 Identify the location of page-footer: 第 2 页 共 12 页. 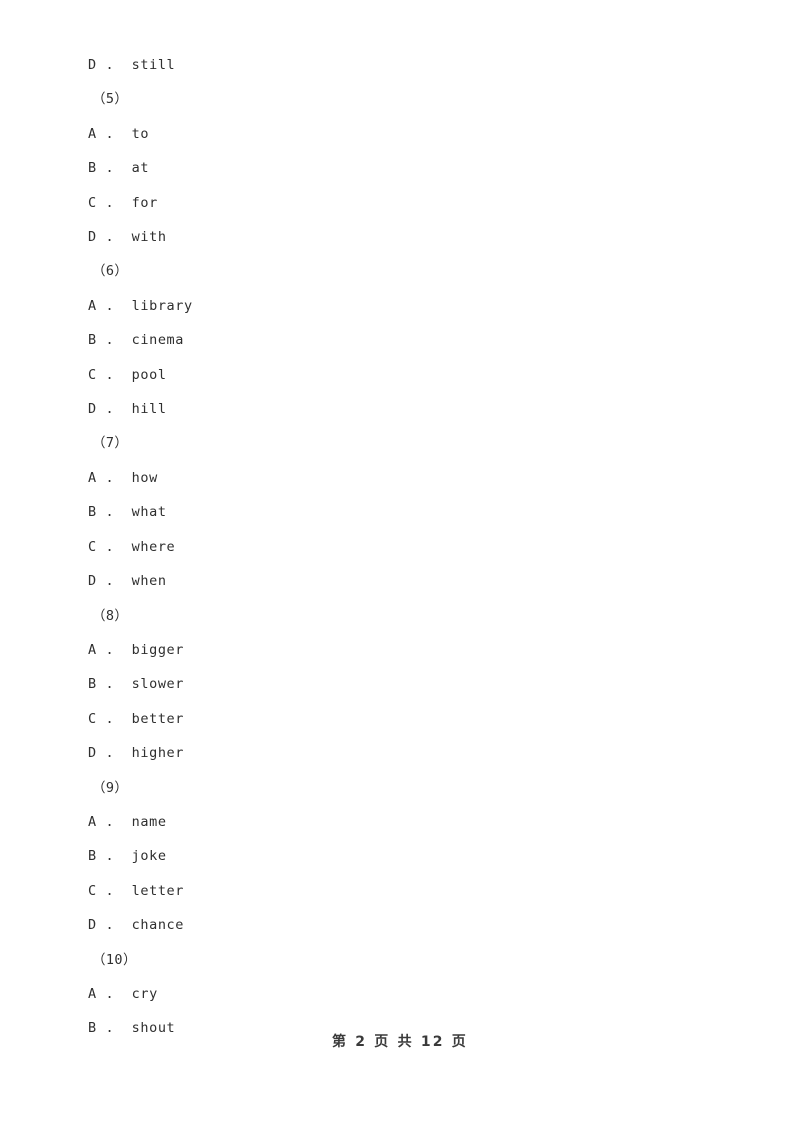
(400, 1041).